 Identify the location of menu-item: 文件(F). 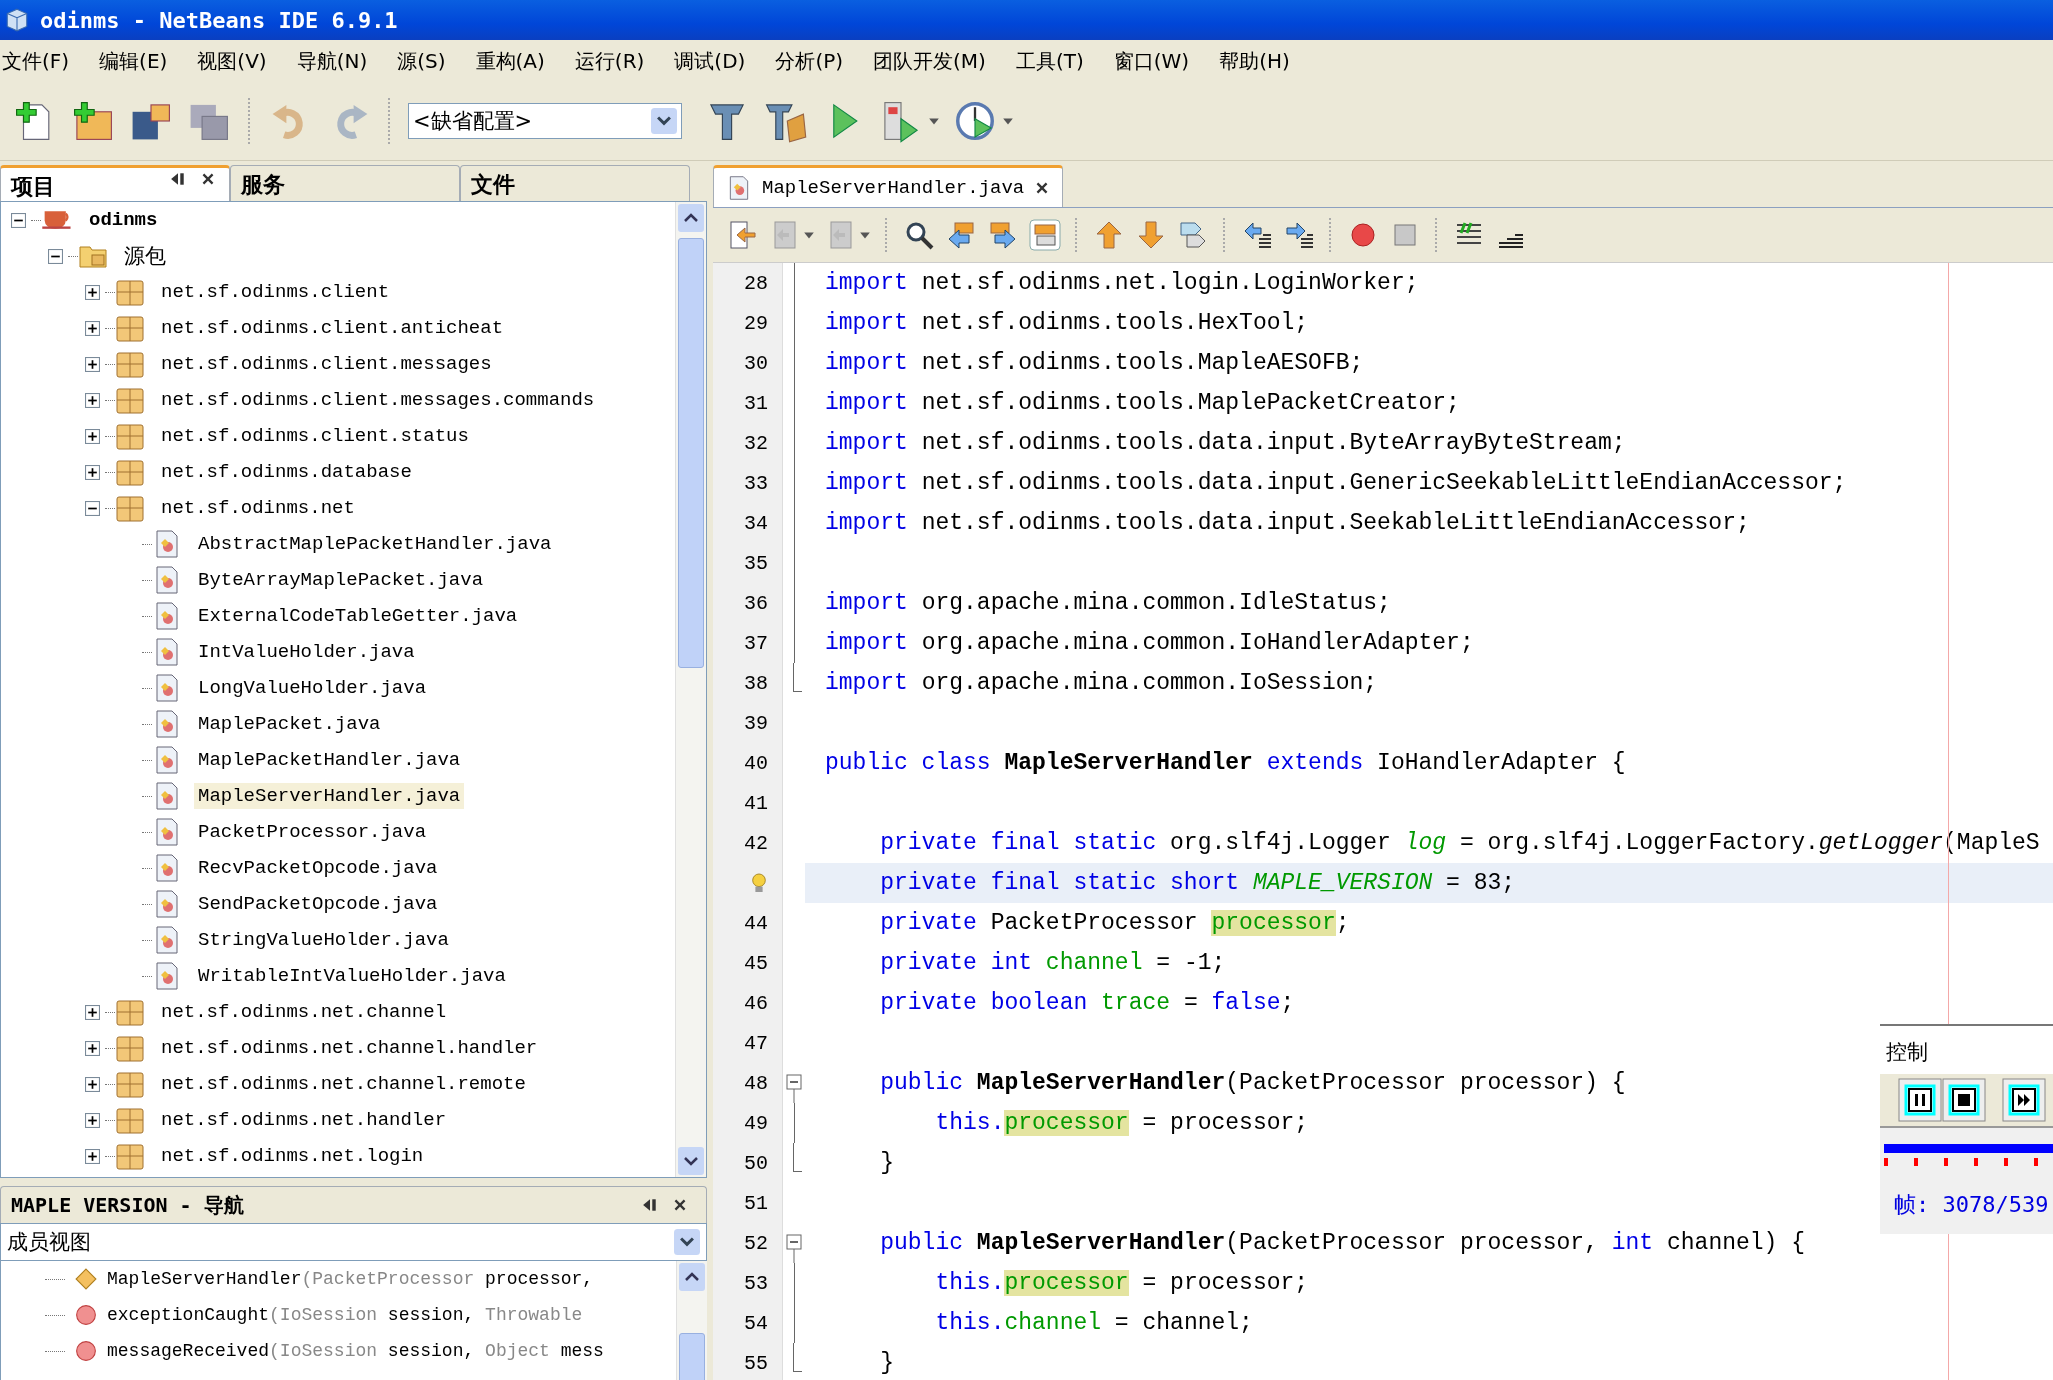
(36, 61).